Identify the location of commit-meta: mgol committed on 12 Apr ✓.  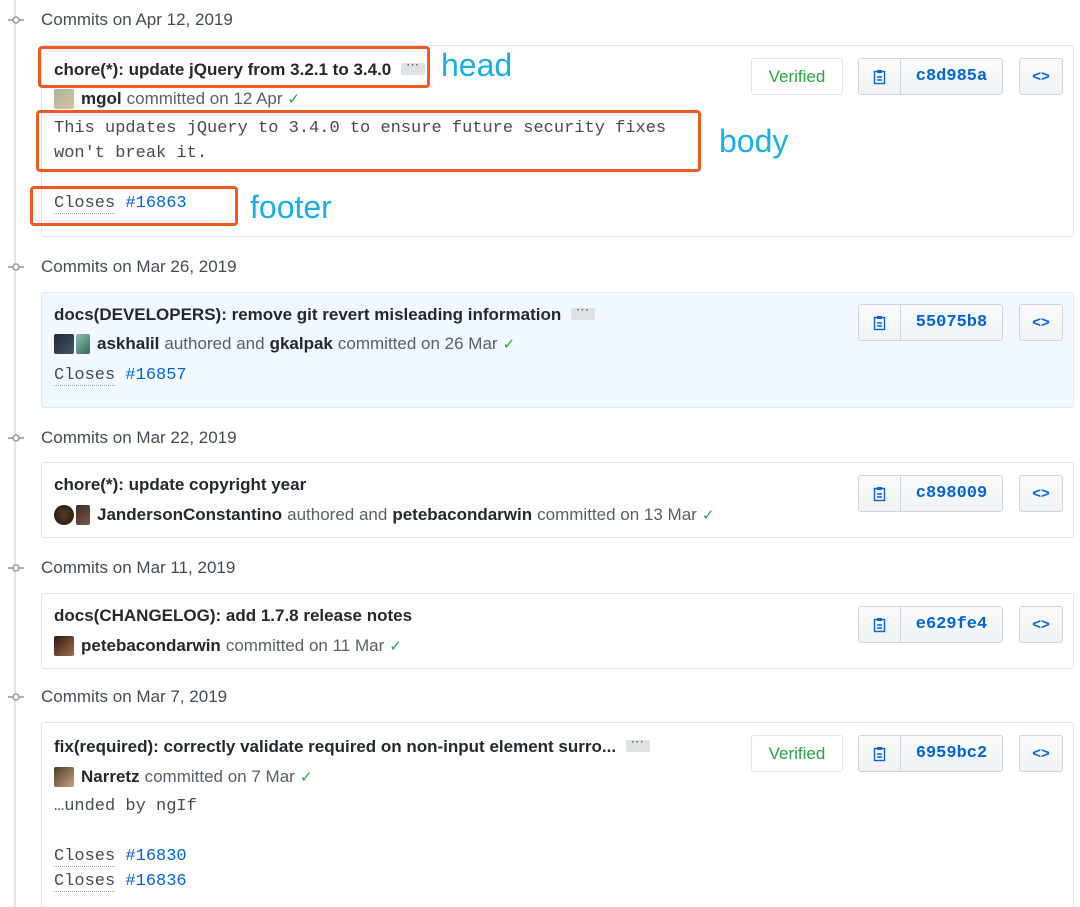
(177, 99).